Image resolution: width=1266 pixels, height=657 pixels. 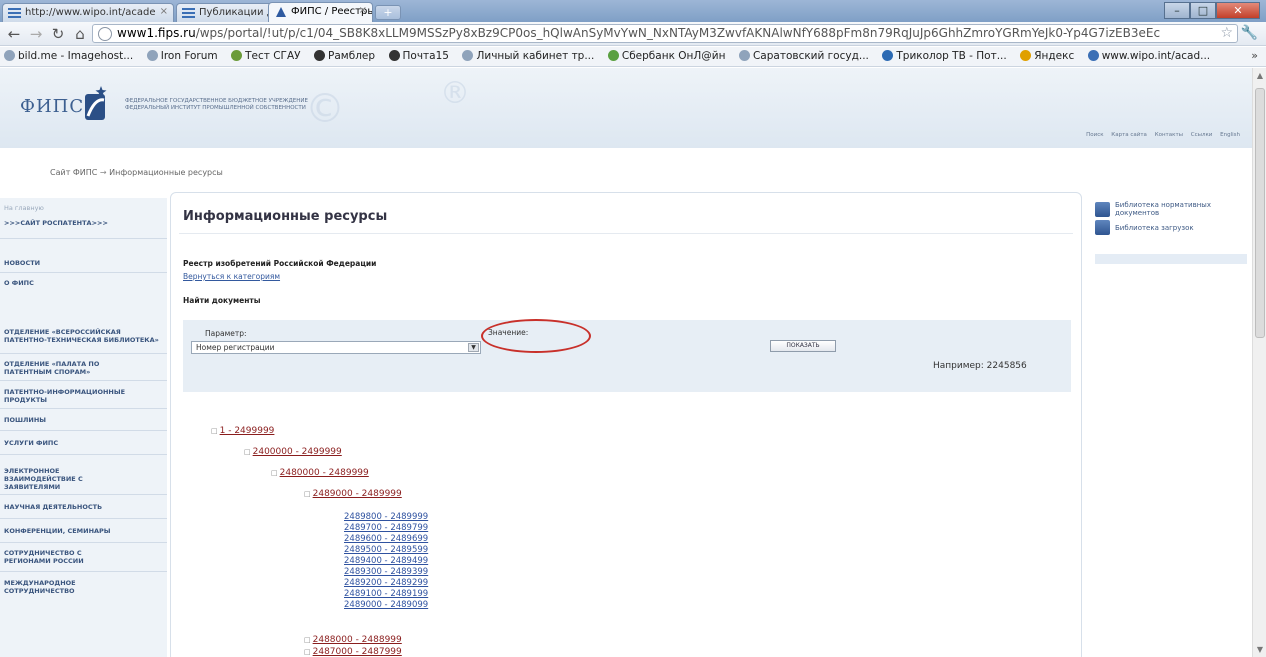 What do you see at coordinates (1154, 228) in the screenshot?
I see `downloads-library-link: Библиотека загрузок` at bounding box center [1154, 228].